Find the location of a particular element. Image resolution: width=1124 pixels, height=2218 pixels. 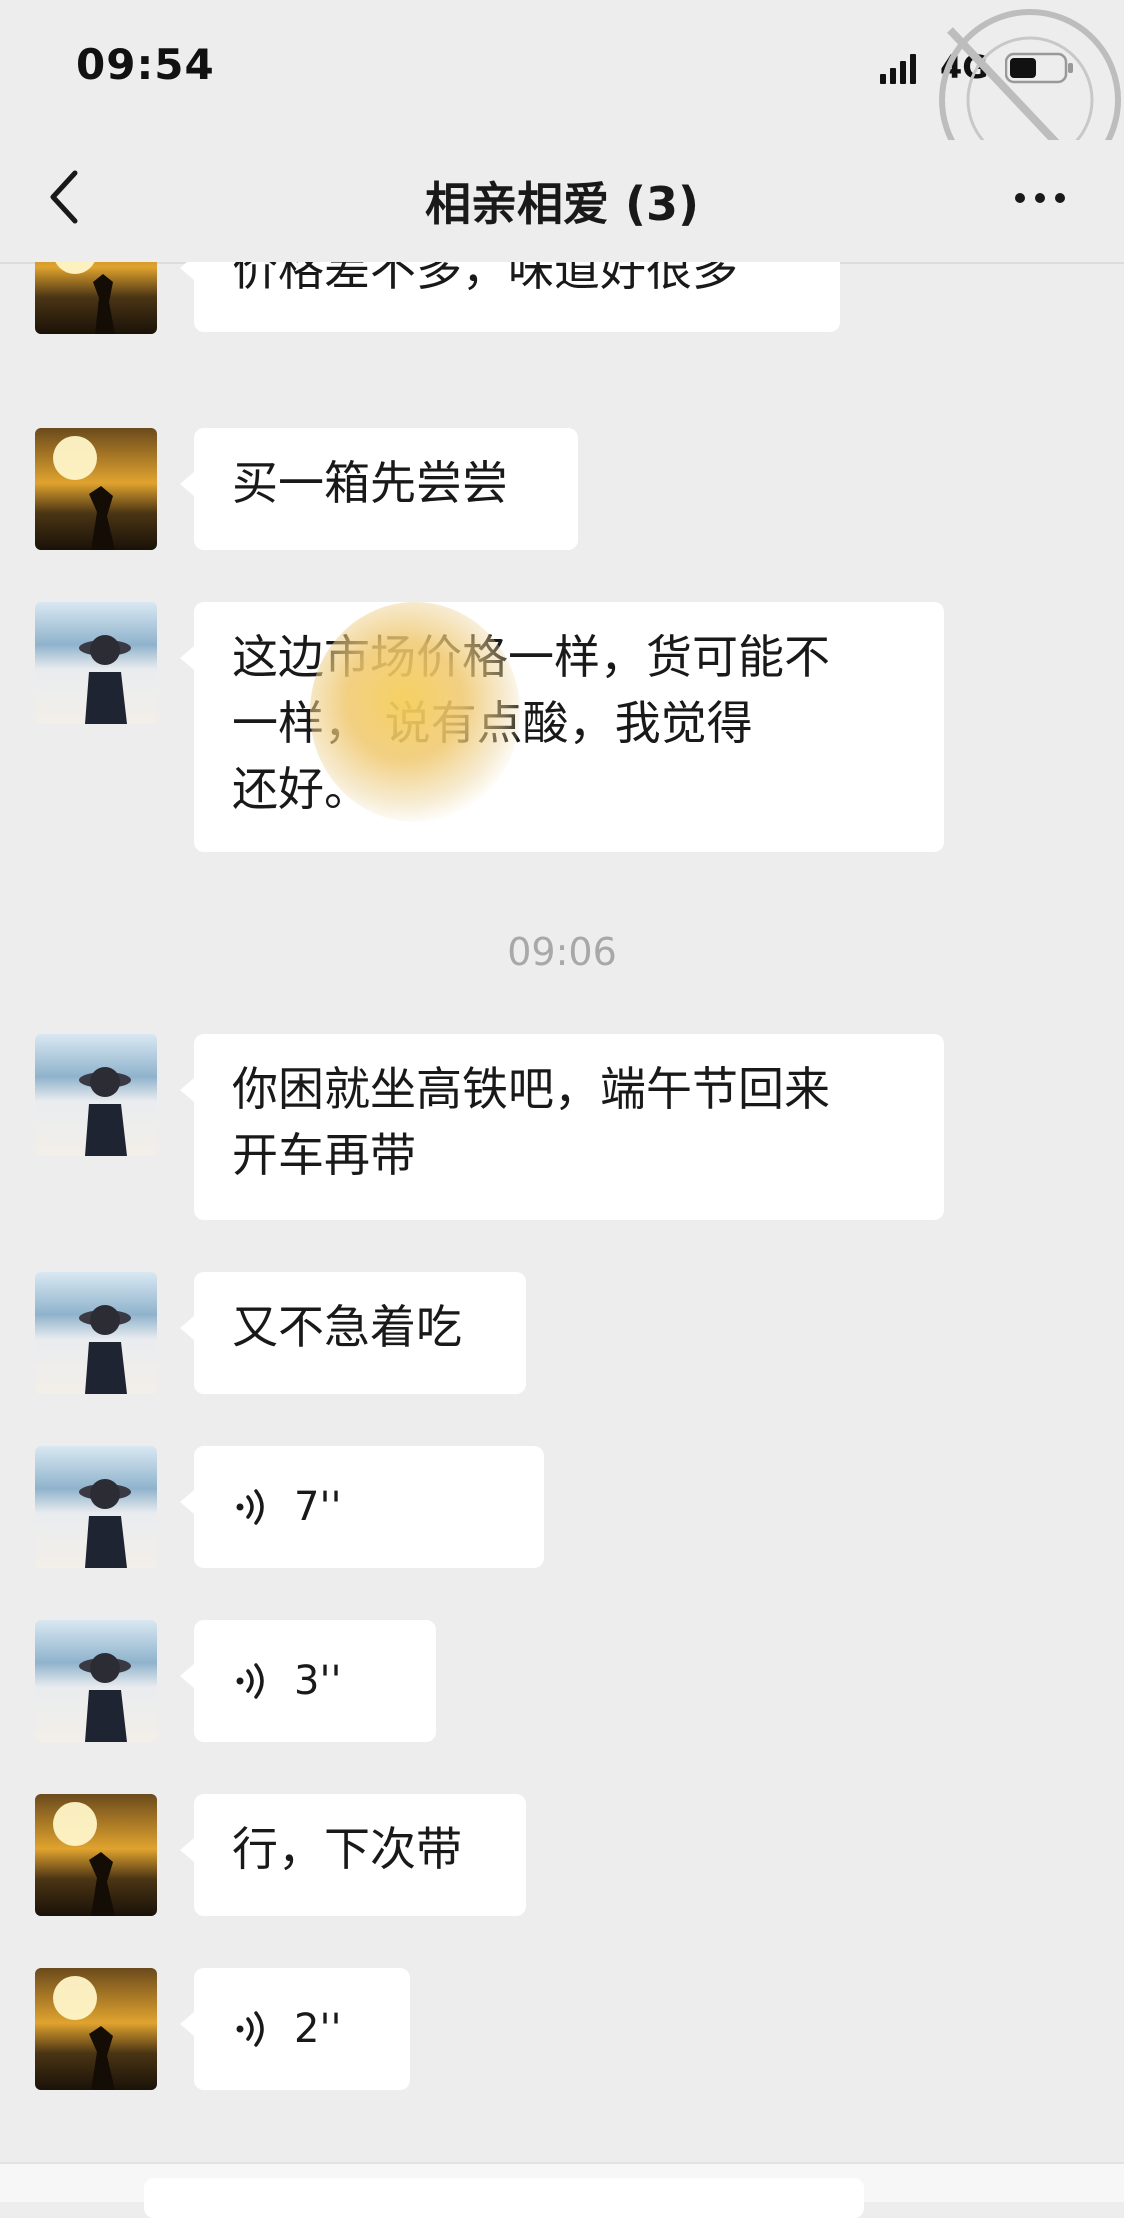

status-bar: 09:54 4G is located at coordinates (562, 70).